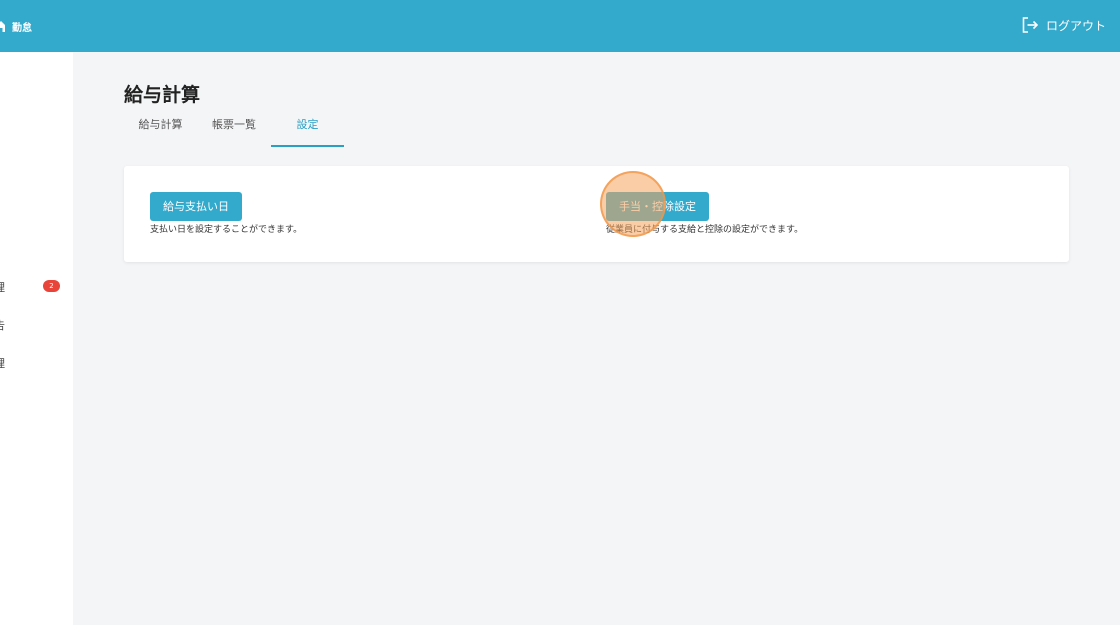 Image resolution: width=1120 pixels, height=625 pixels. I want to click on sidebar-item: 理, so click(33, 362).